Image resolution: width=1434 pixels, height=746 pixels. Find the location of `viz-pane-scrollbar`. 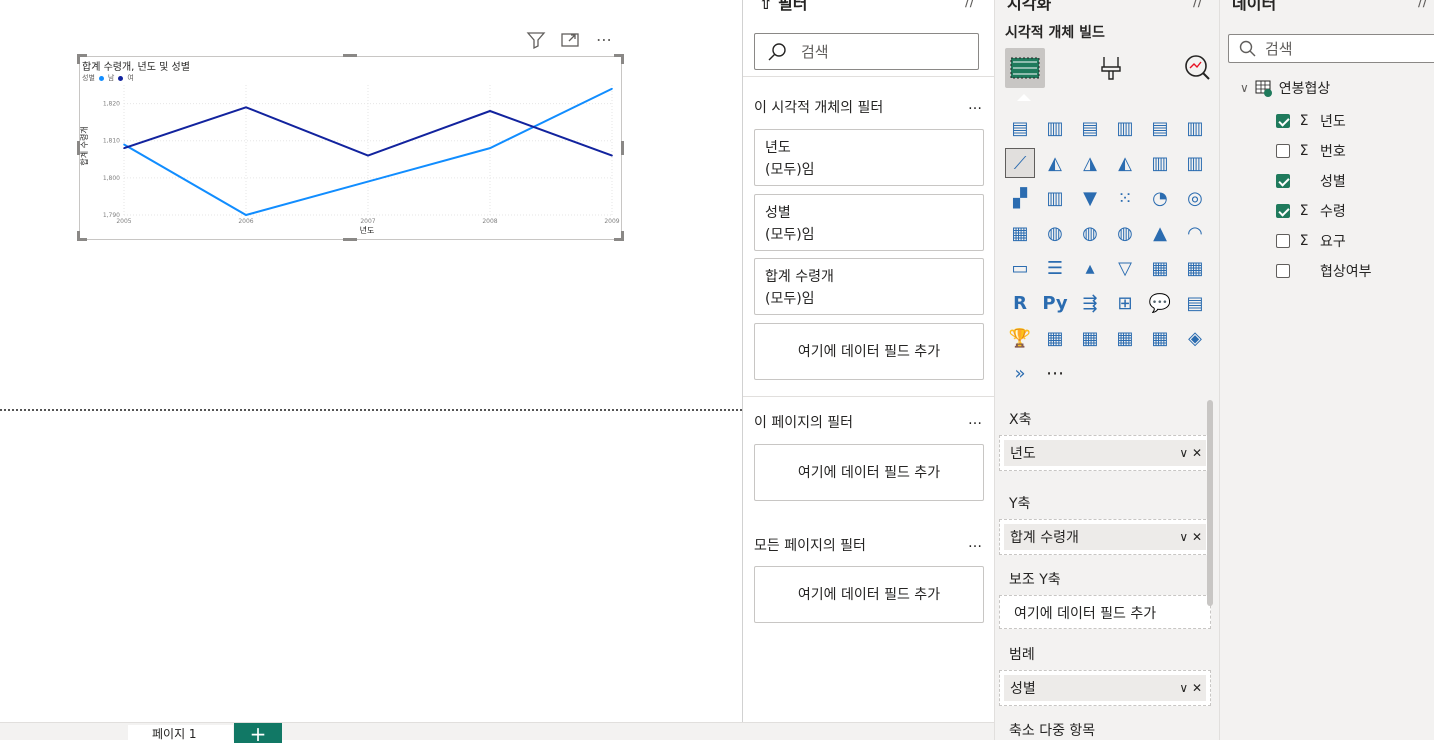

viz-pane-scrollbar is located at coordinates (1210, 503).